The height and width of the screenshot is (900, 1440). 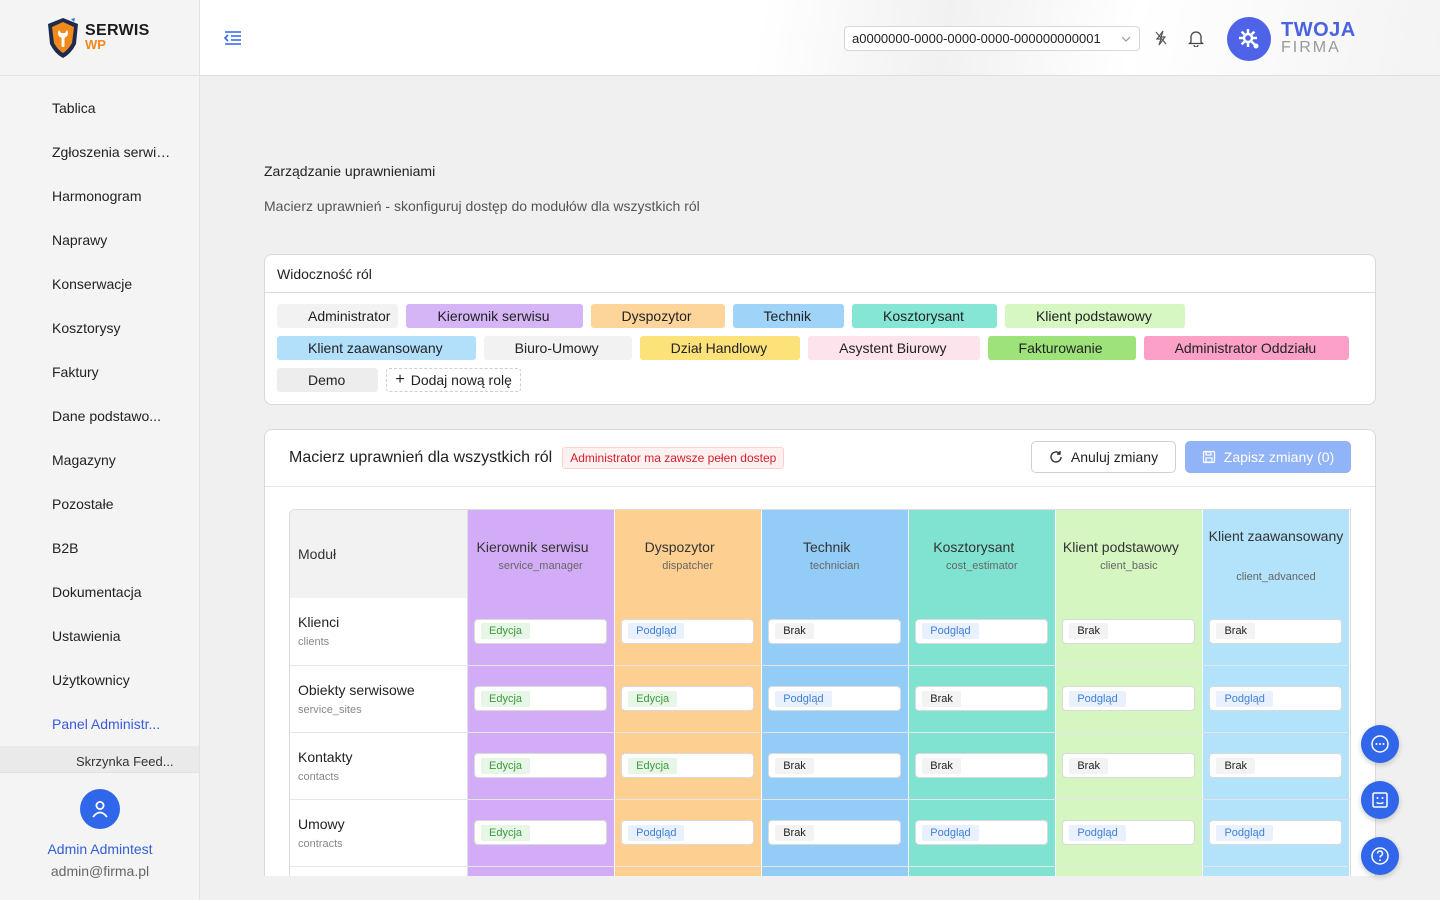 What do you see at coordinates (99, 548) in the screenshot?
I see `sidebar-item: B2B` at bounding box center [99, 548].